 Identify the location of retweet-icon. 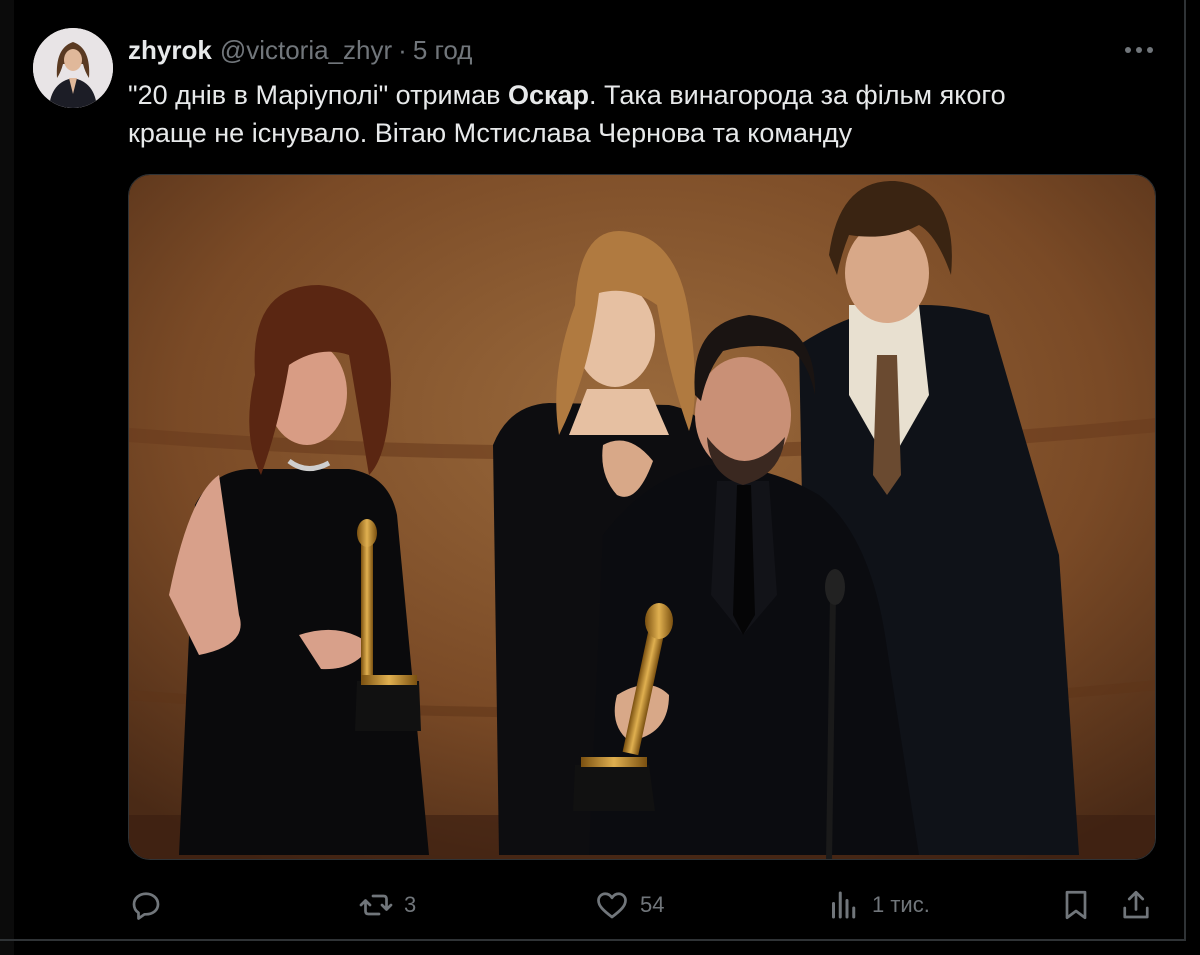
(376, 905).